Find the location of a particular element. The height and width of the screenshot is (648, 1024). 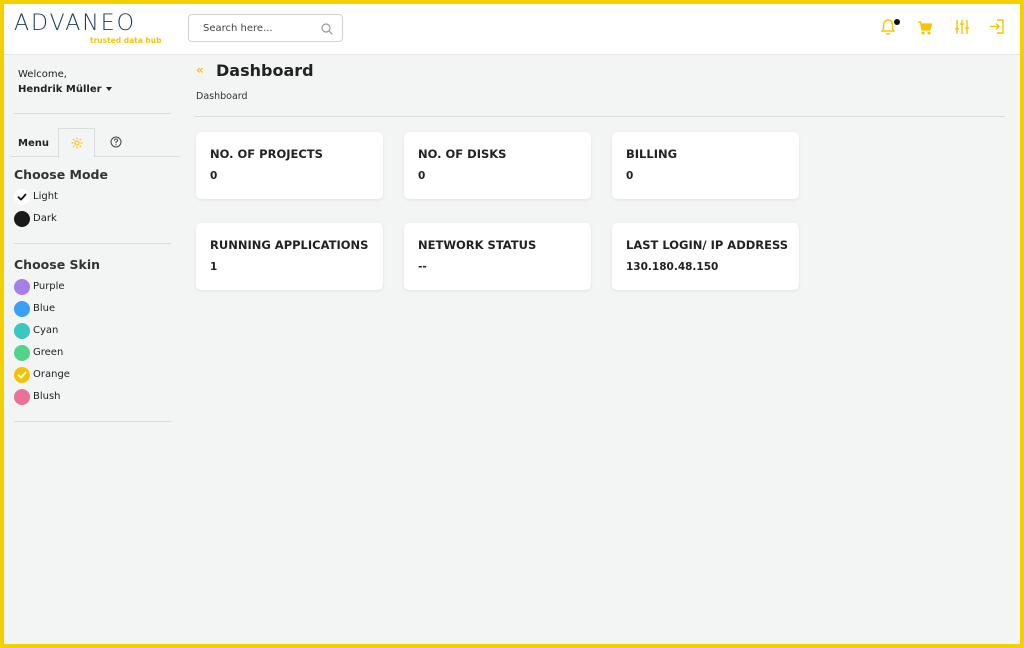

user-menu: Hendrik Müller is located at coordinates (65, 89).